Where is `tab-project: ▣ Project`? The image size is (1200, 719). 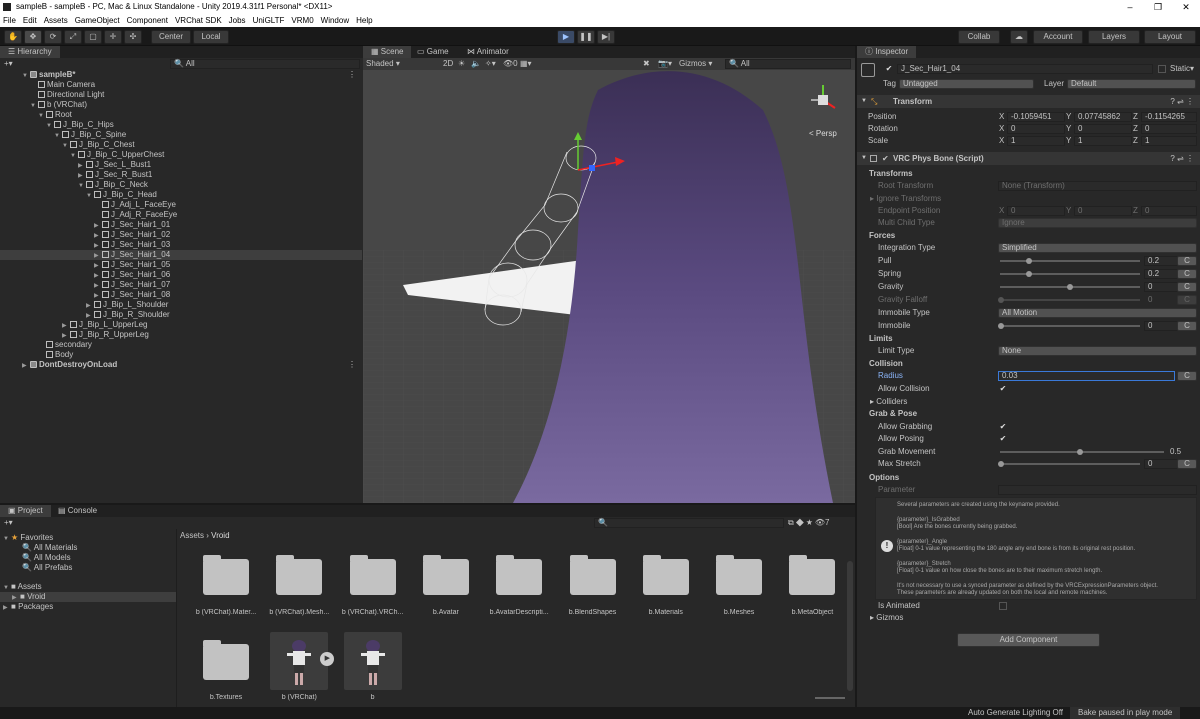 tab-project: ▣ Project is located at coordinates (25, 511).